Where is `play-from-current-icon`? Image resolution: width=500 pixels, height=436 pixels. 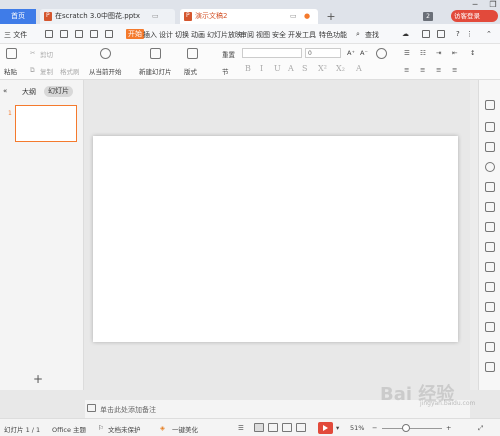 play-from-current-icon is located at coordinates (105, 53).